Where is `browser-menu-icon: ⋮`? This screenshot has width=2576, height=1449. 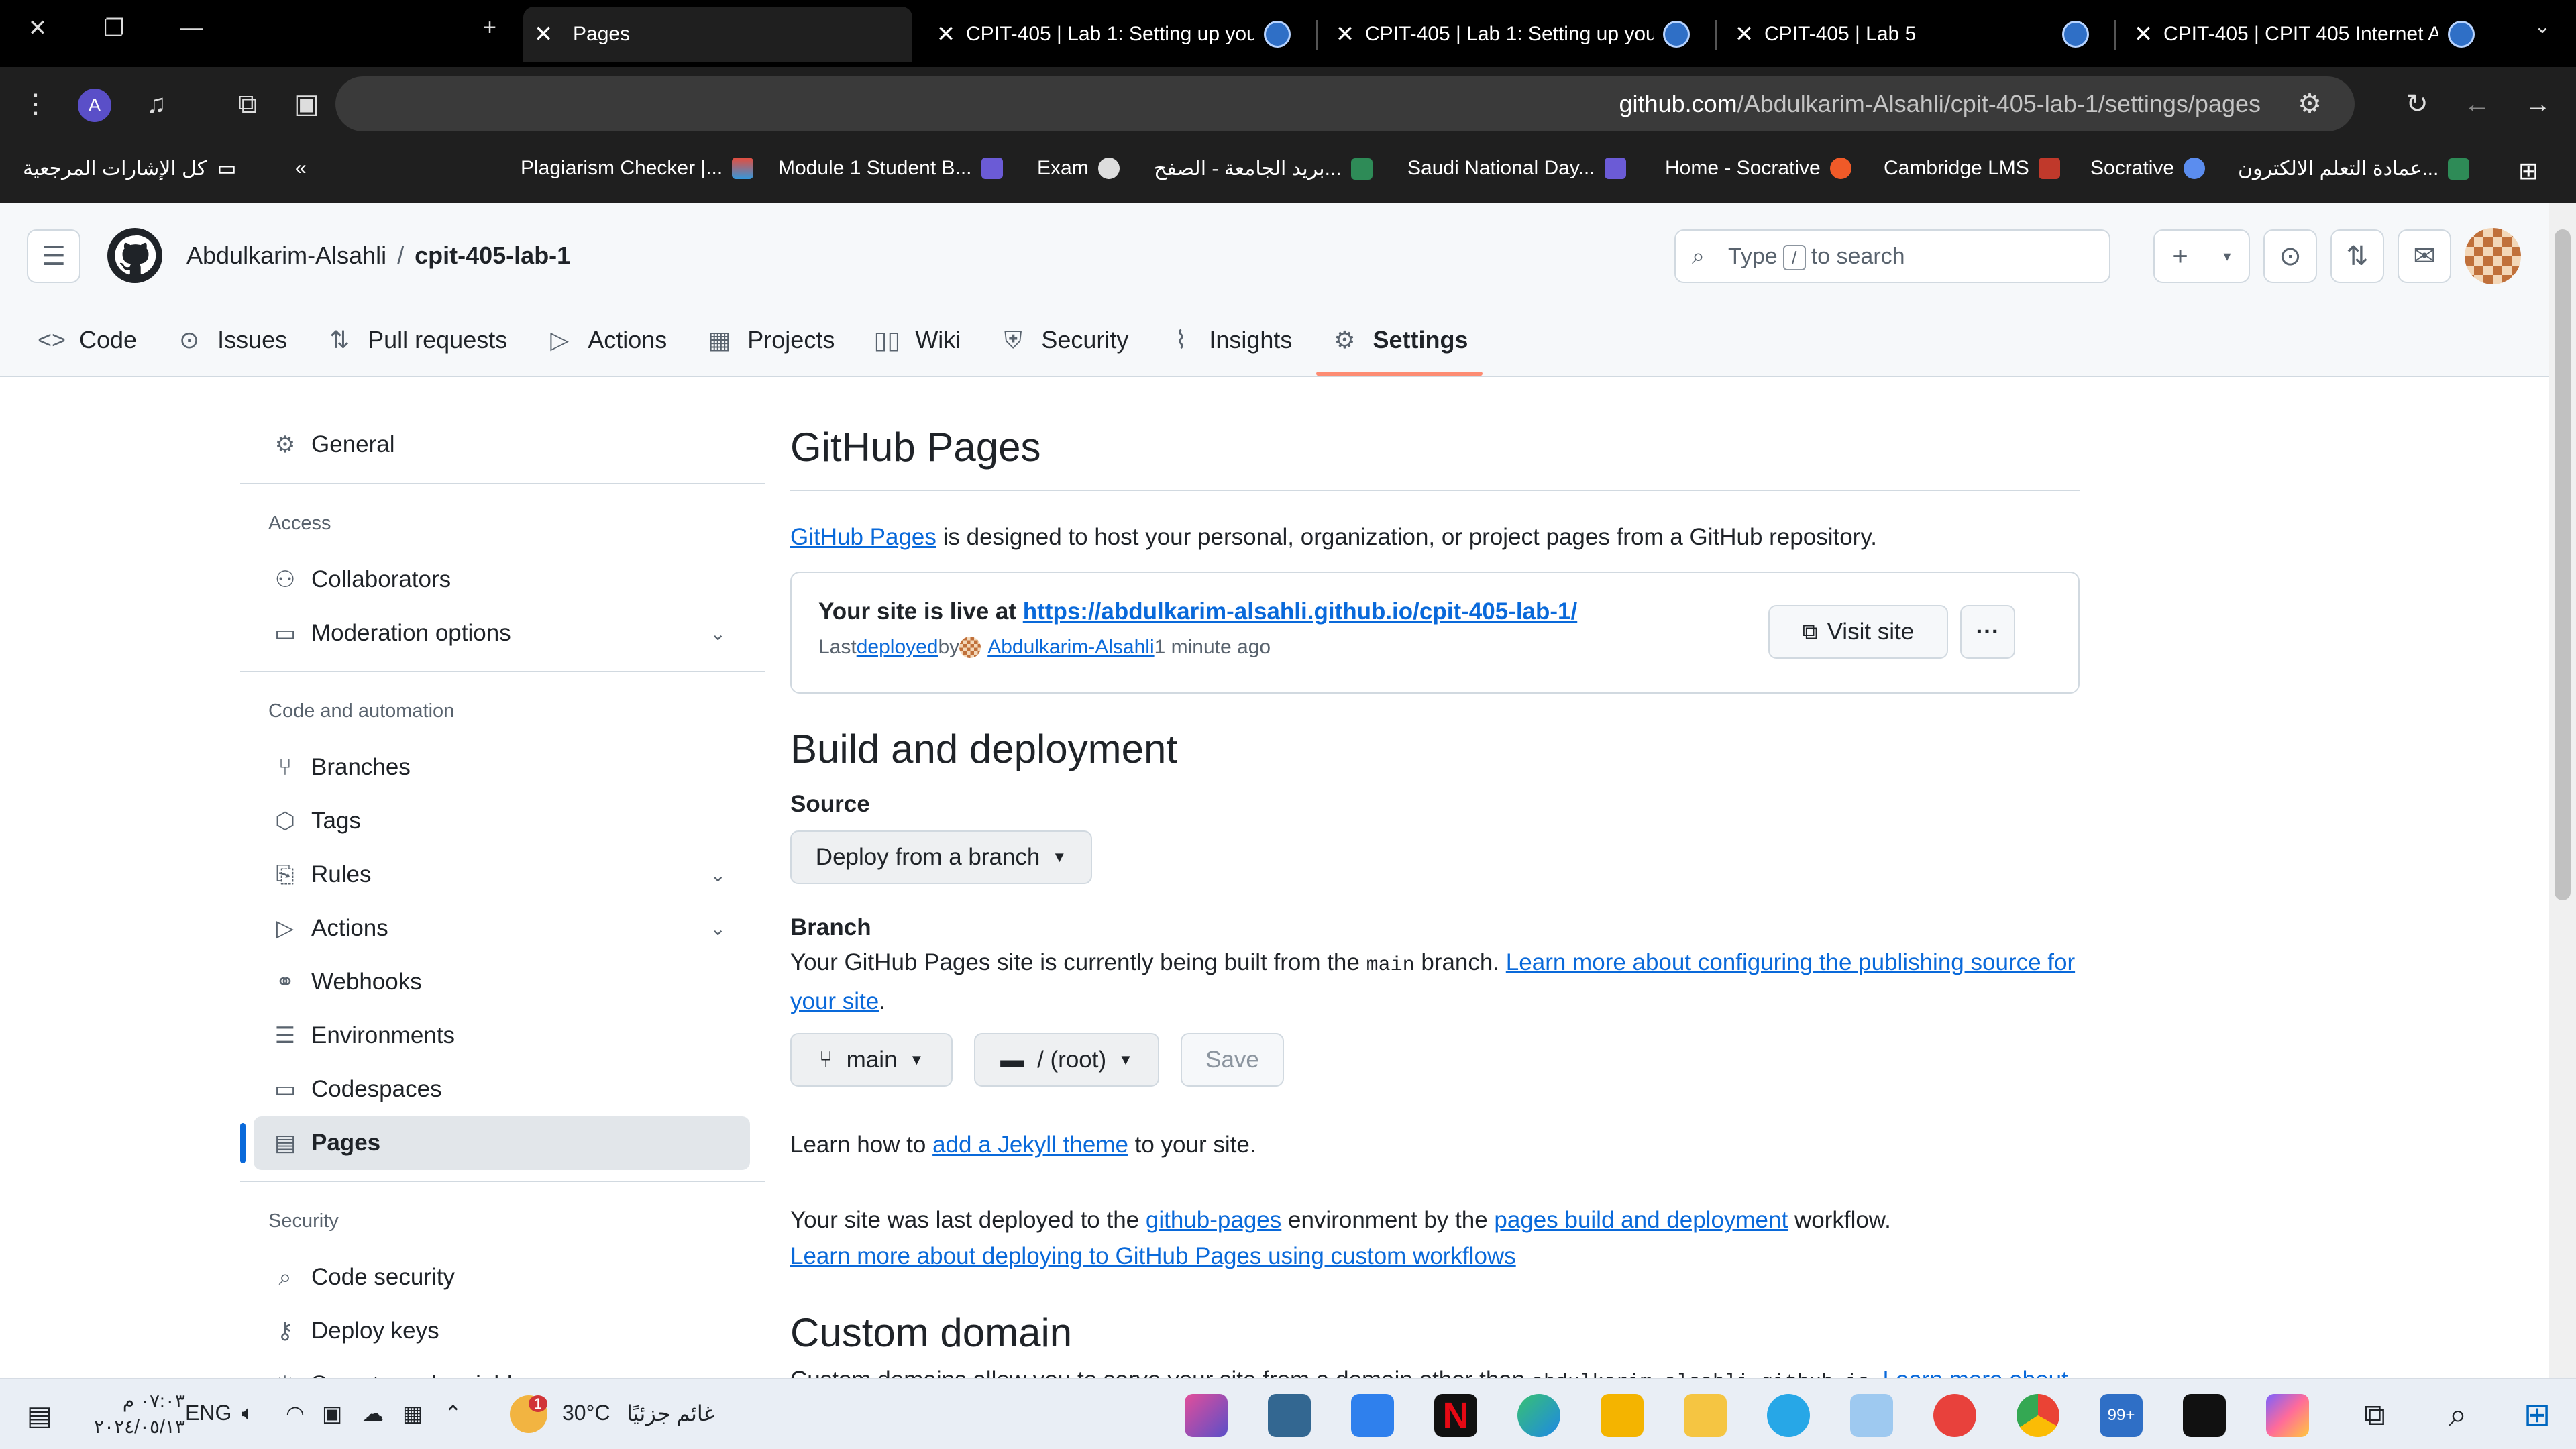
browser-menu-icon: ⋮ is located at coordinates (35, 104).